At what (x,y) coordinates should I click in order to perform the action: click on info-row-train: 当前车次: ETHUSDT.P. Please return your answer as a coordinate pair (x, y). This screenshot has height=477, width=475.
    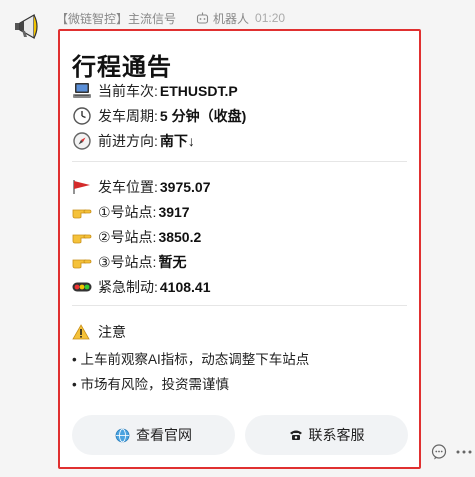
    Looking at the image, I should click on (155, 91).